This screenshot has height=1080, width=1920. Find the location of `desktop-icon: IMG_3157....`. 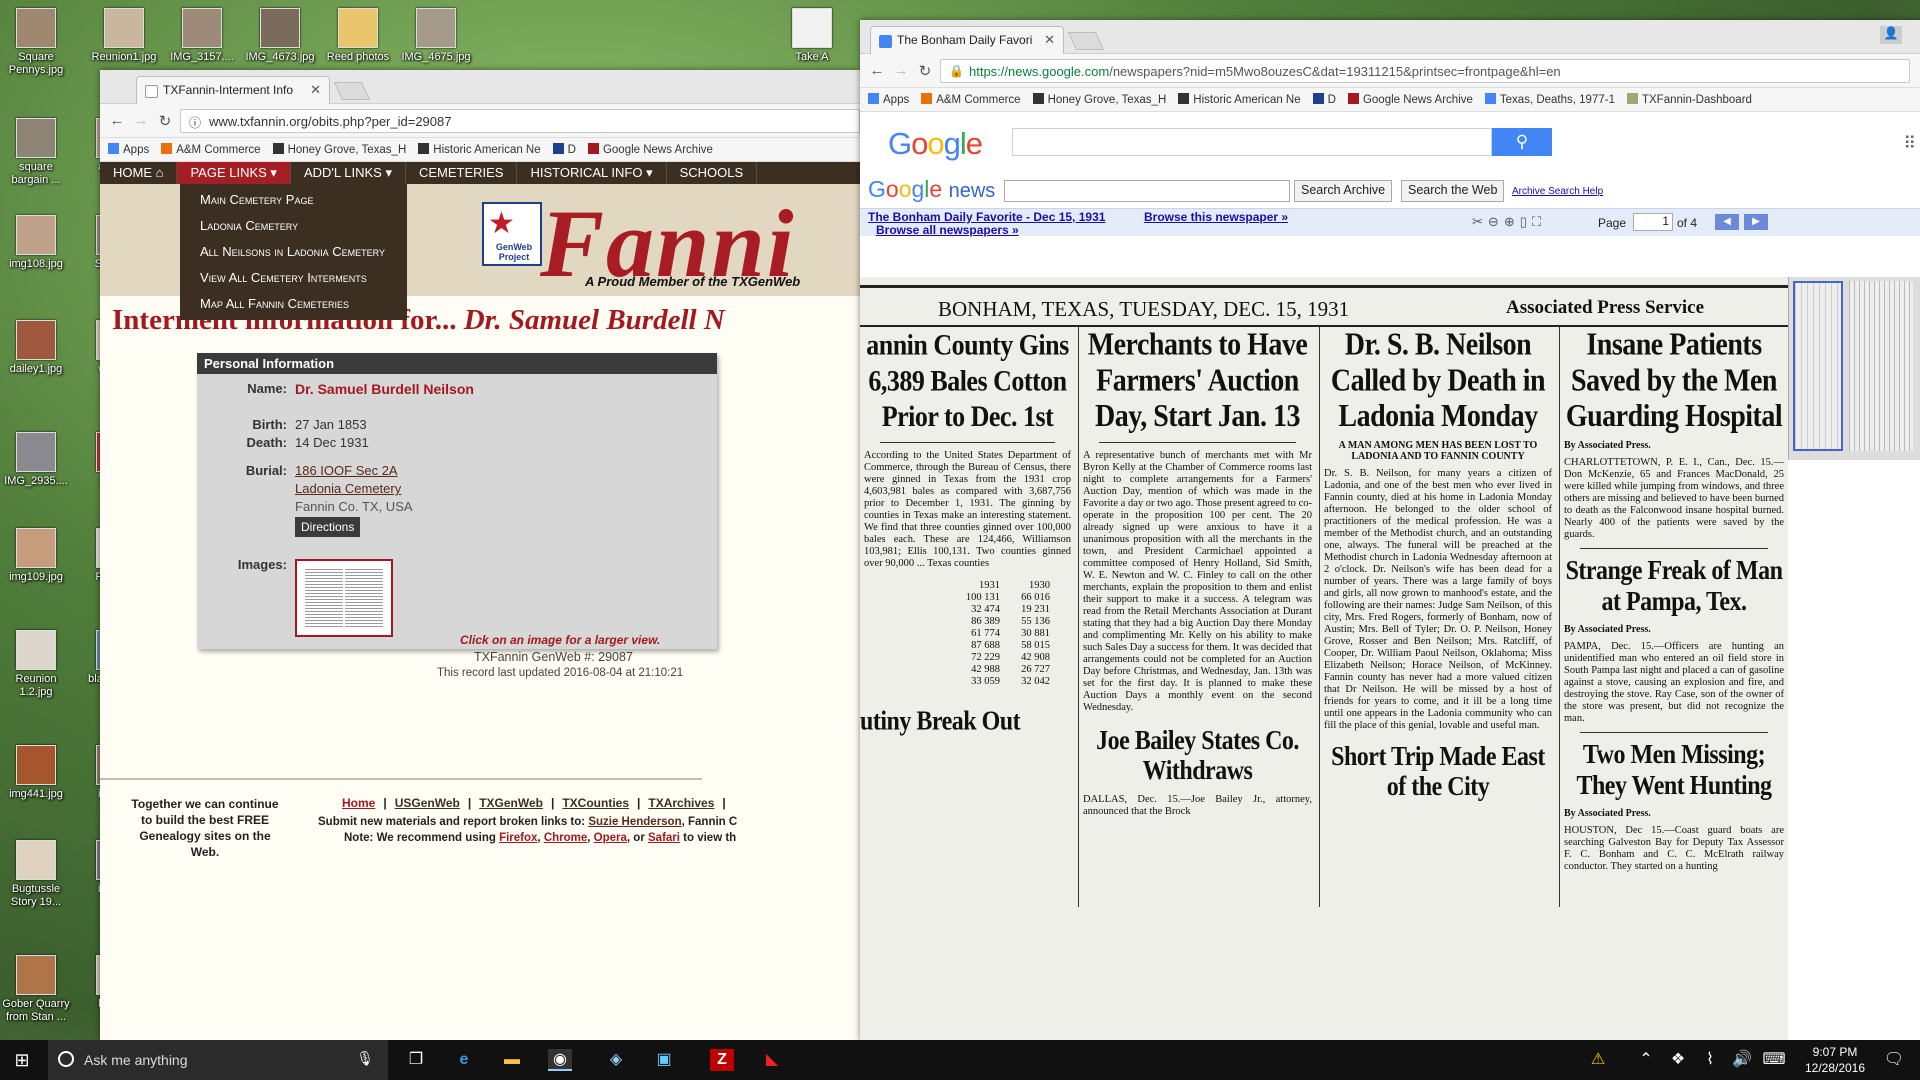

desktop-icon: IMG_3157.... is located at coordinates (202, 36).